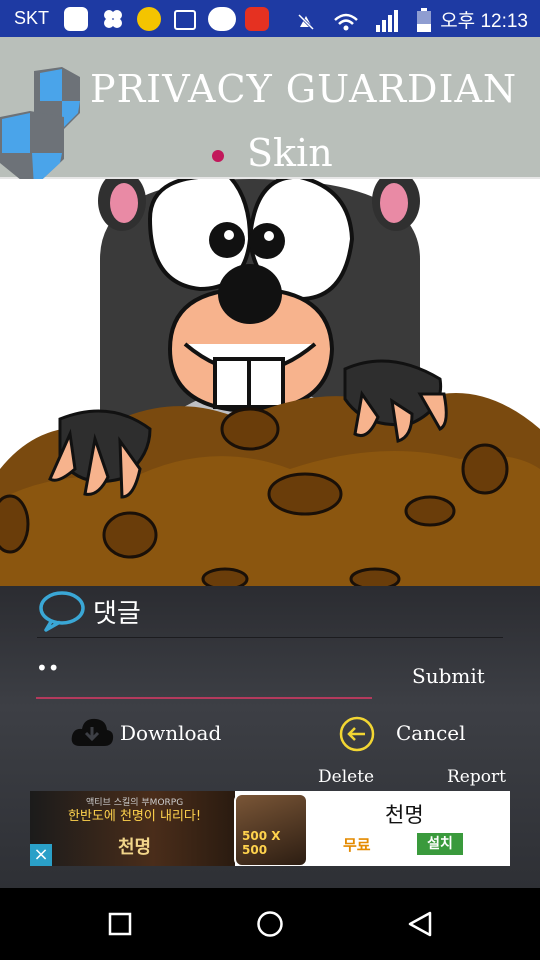 The image size is (540, 960). Describe the element at coordinates (120, 924) in the screenshot. I see `recent-apps-icon` at that location.